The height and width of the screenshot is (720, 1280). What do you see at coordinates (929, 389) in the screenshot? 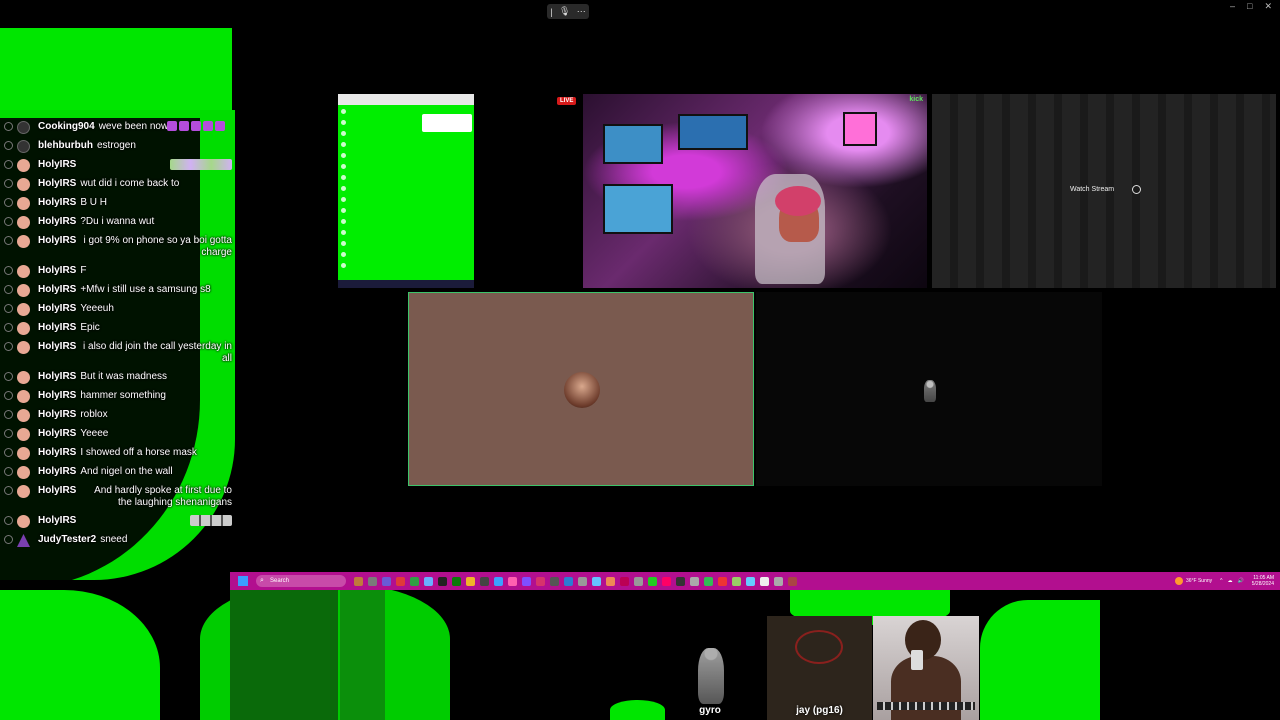
I see `participant-tile` at bounding box center [929, 389].